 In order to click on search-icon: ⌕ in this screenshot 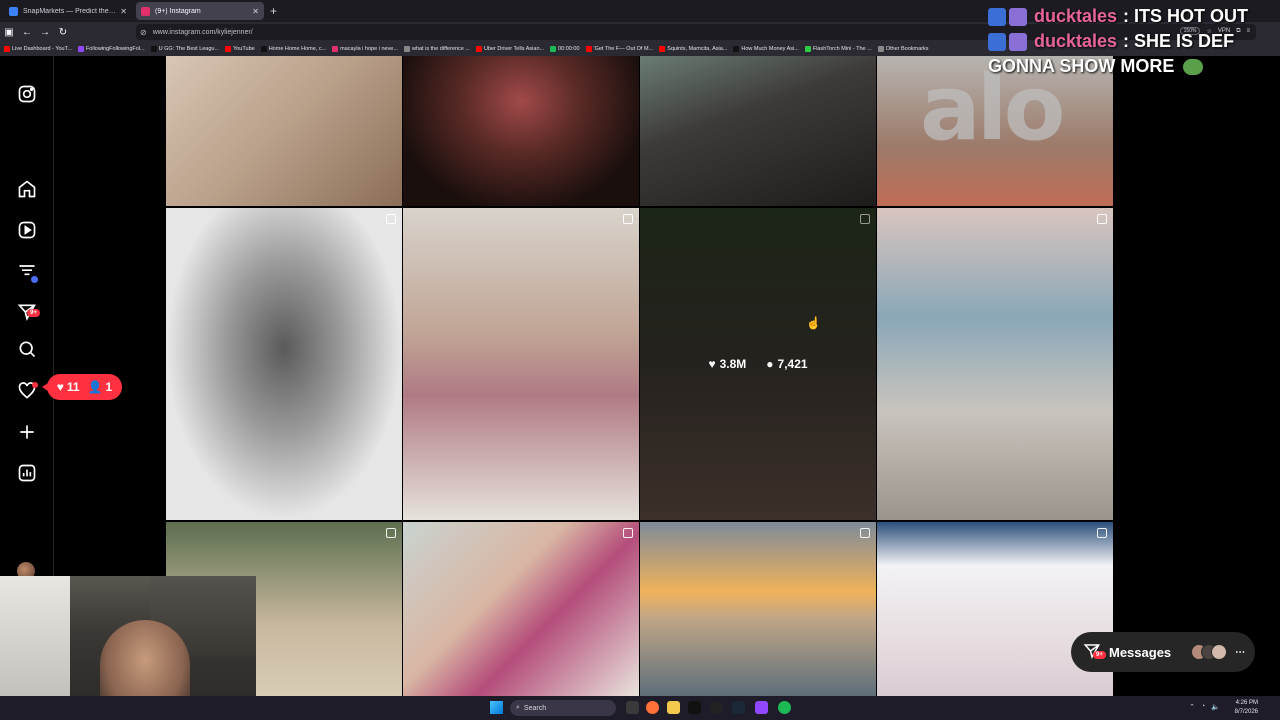, I will do `click(518, 707)`.